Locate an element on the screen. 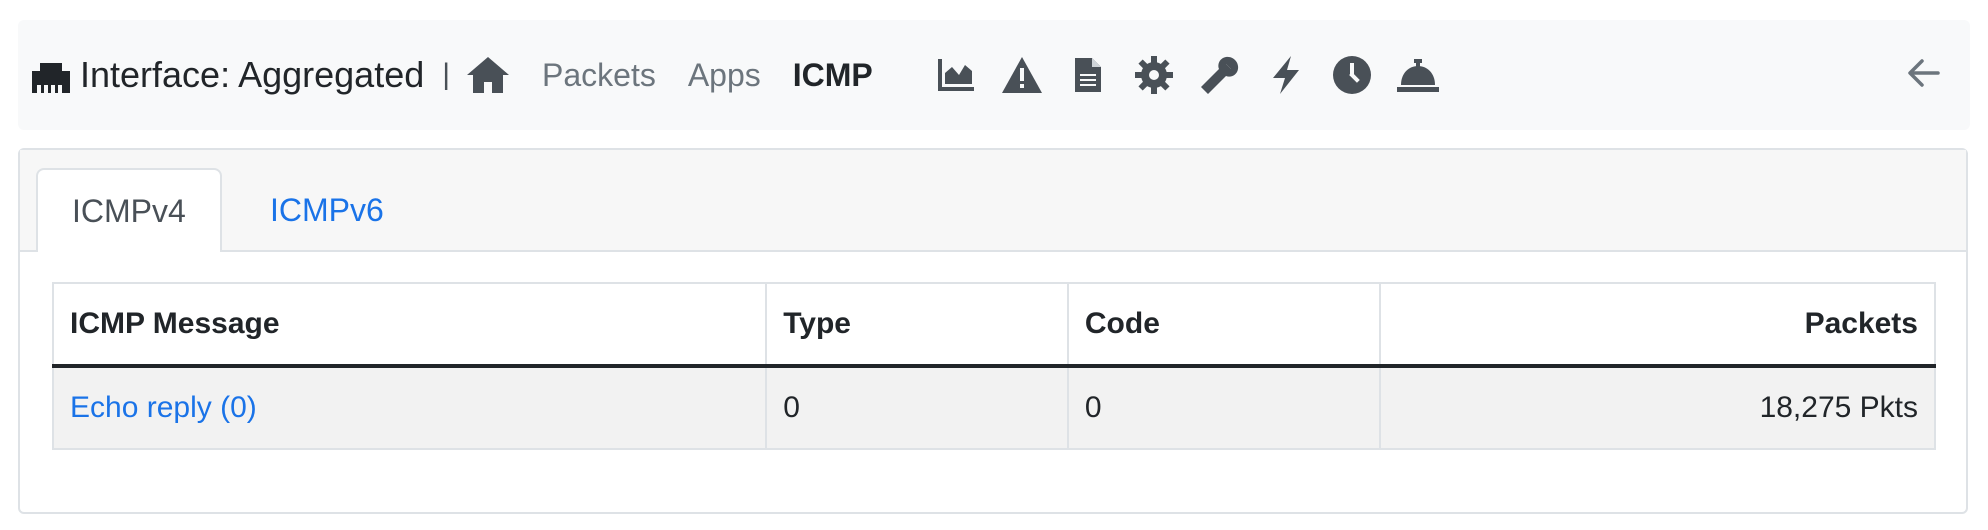 The width and height of the screenshot is (1988, 530). interface-nav: Packets Apps ICMP is located at coordinates (673, 75).